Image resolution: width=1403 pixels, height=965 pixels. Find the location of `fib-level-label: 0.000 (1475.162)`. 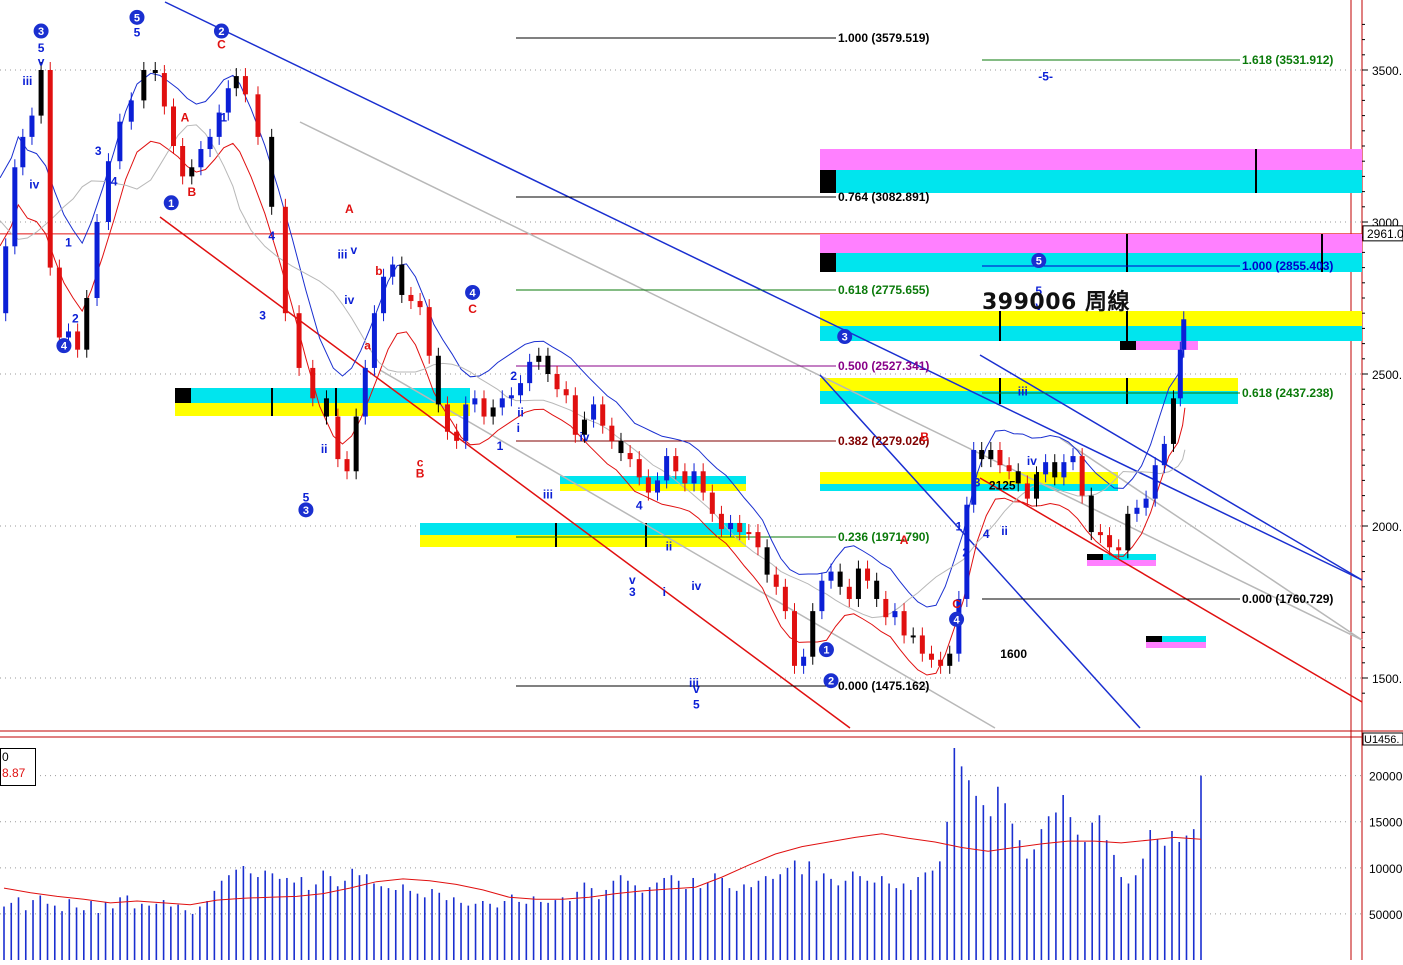

fib-level-label: 0.000 (1475.162) is located at coordinates (883, 686).